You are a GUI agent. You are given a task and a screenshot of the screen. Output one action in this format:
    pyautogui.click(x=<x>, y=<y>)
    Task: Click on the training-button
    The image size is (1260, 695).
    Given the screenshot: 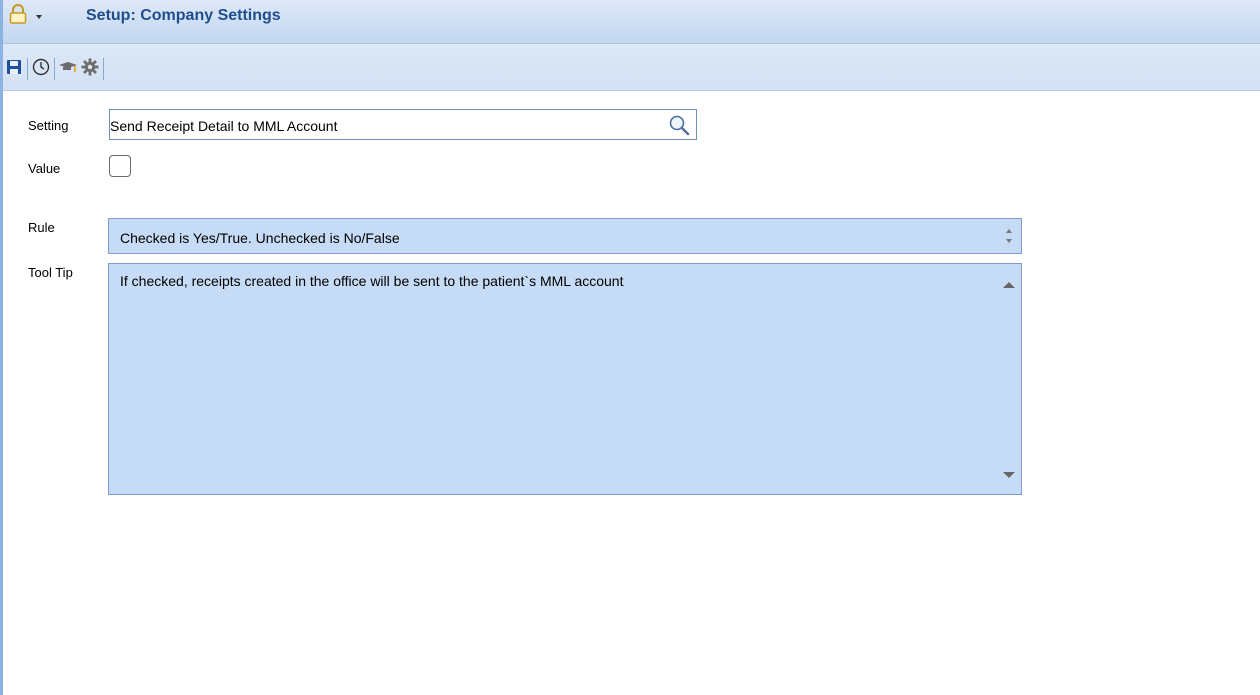 What is the action you would take?
    pyautogui.click(x=68, y=69)
    